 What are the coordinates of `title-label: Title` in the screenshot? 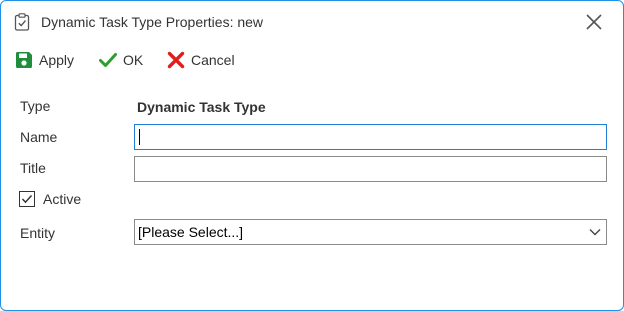 It's located at (33, 168).